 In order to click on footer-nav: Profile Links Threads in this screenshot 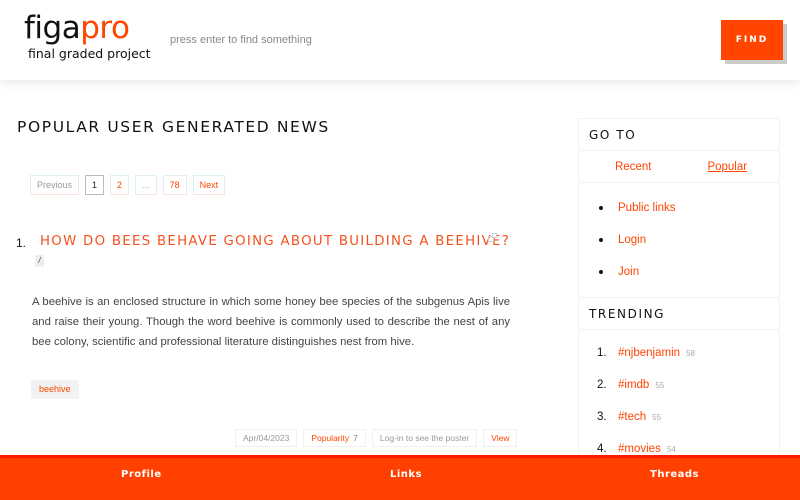, I will do `click(400, 477)`.